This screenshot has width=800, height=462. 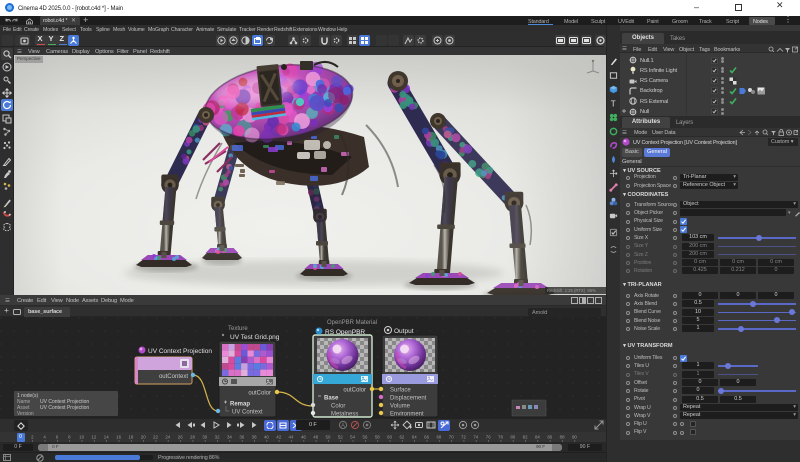 What do you see at coordinates (613, 104) in the screenshot?
I see `svg-text: T` at bounding box center [613, 104].